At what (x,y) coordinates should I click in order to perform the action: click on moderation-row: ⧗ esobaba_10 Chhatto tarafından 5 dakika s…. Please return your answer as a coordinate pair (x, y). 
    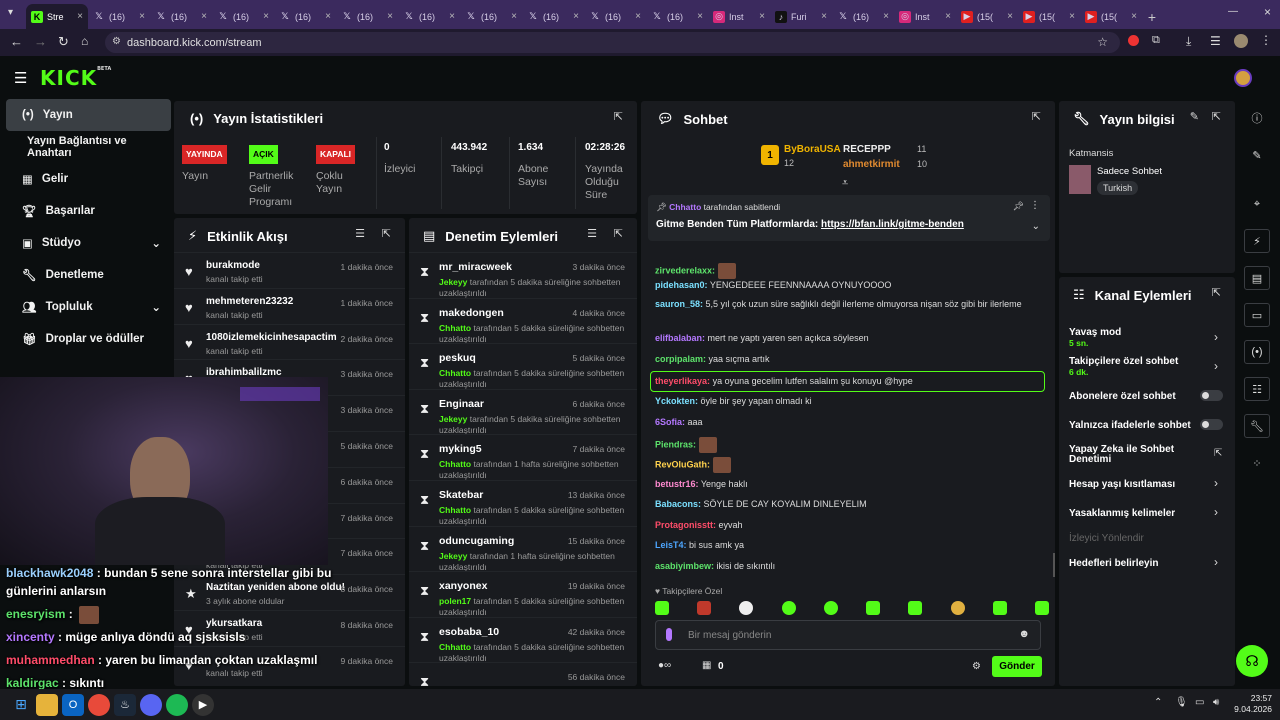
    Looking at the image, I should click on (523, 639).